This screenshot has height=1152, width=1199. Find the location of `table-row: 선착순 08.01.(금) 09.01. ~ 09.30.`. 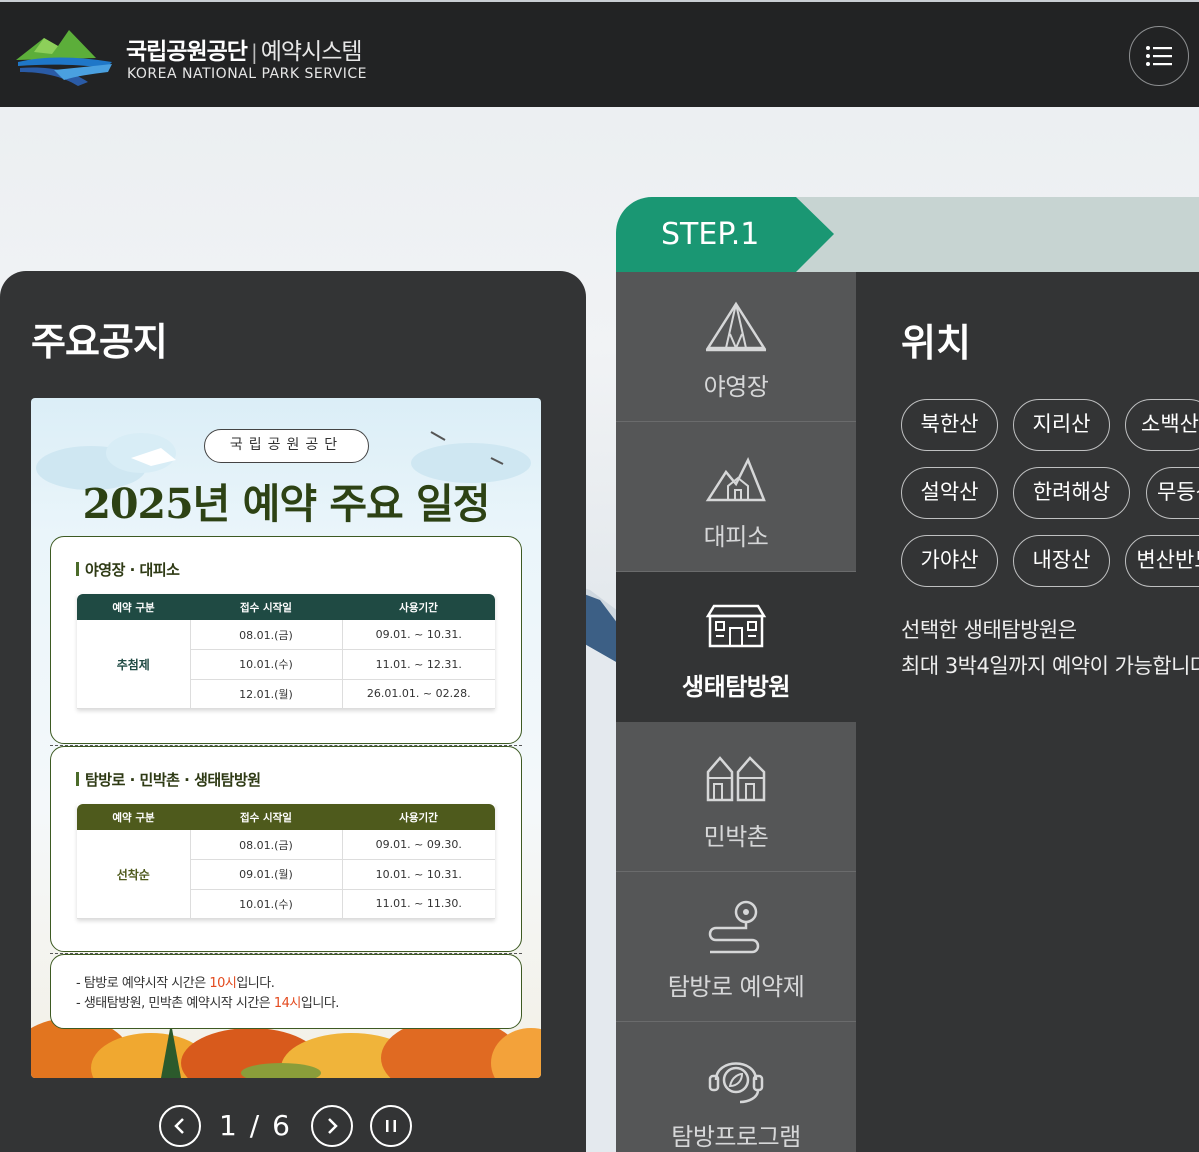

table-row: 선착순 08.01.(금) 09.01. ~ 09.30. is located at coordinates (286, 874).